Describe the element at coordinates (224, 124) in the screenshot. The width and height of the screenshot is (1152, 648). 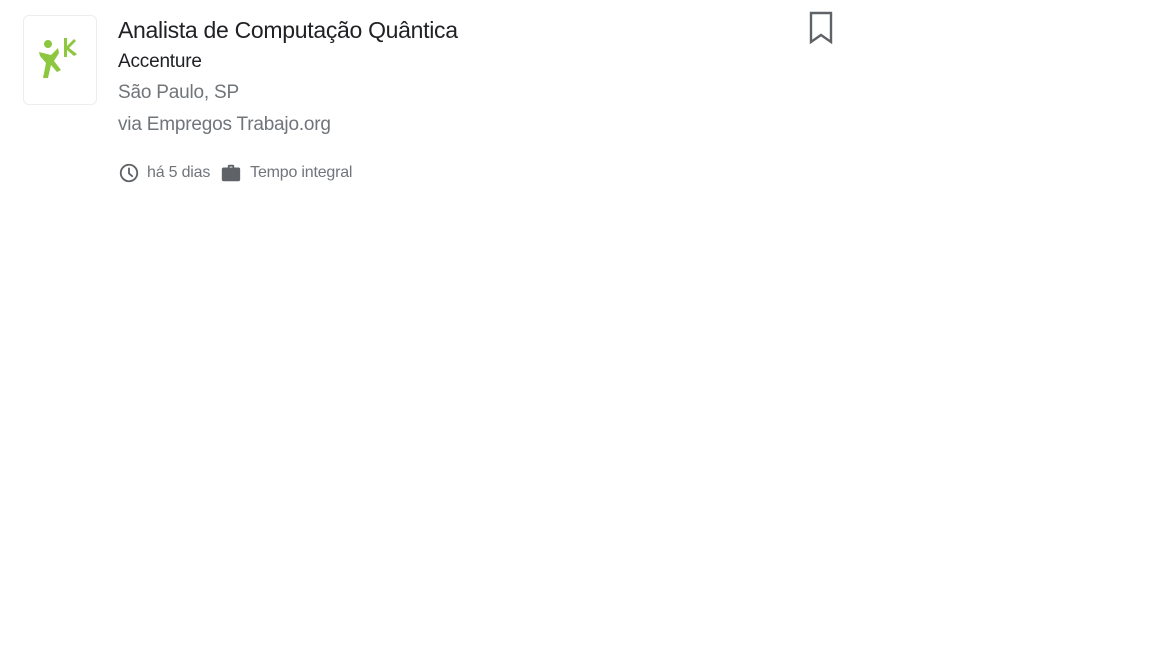
I see `job-source: via Empregos Trabajo.org` at that location.